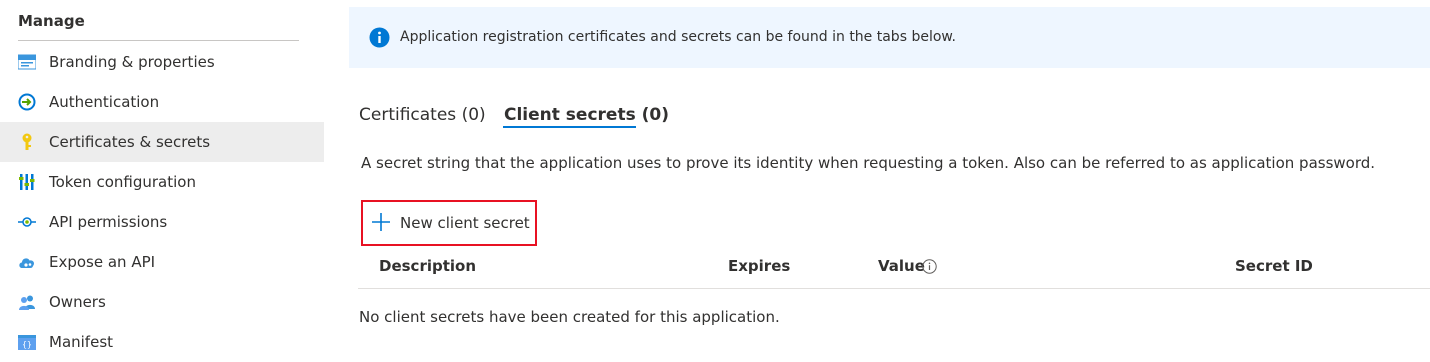  What do you see at coordinates (132, 62) in the screenshot?
I see `sidebar-item-label: Branding & properties` at bounding box center [132, 62].